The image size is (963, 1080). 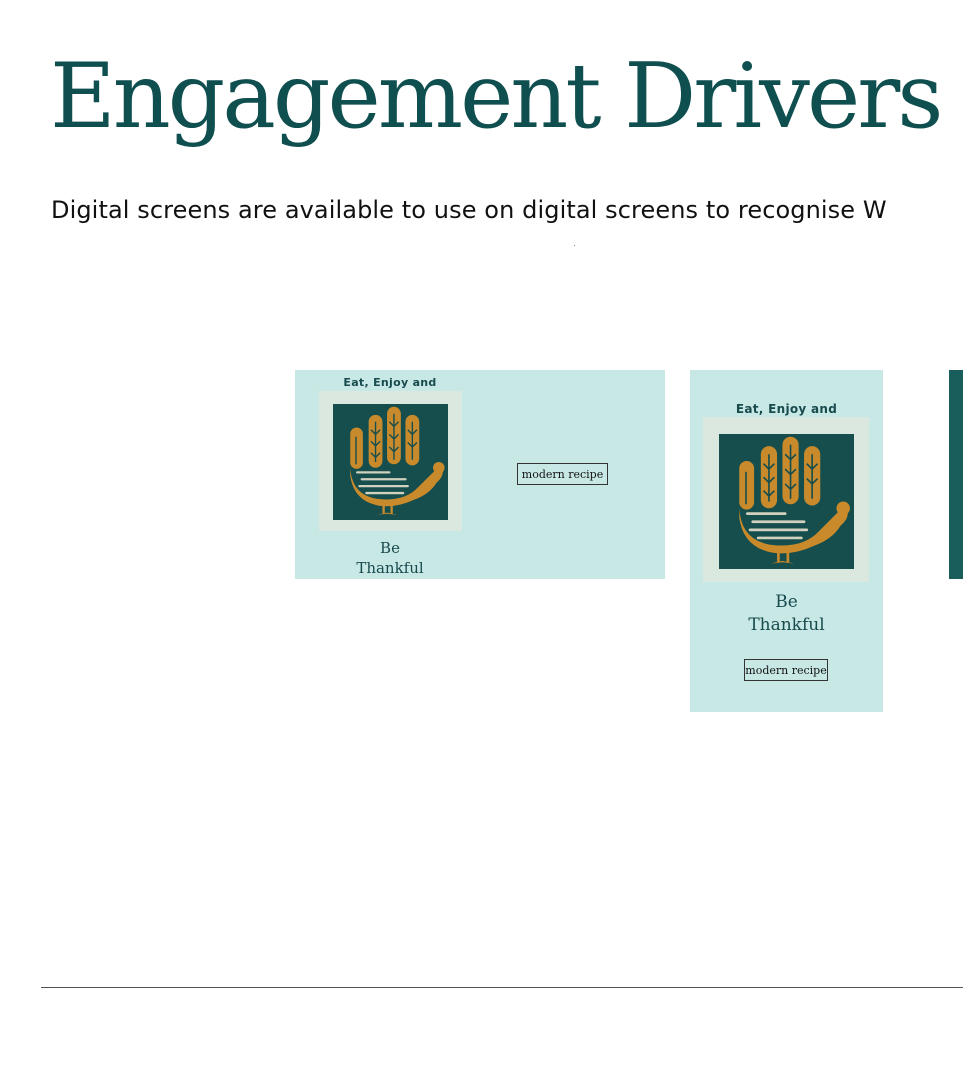 I want to click on digital-screen-landscape-card: Eat, Enjoy and Be Thankful modern recipe, so click(x=480, y=474).